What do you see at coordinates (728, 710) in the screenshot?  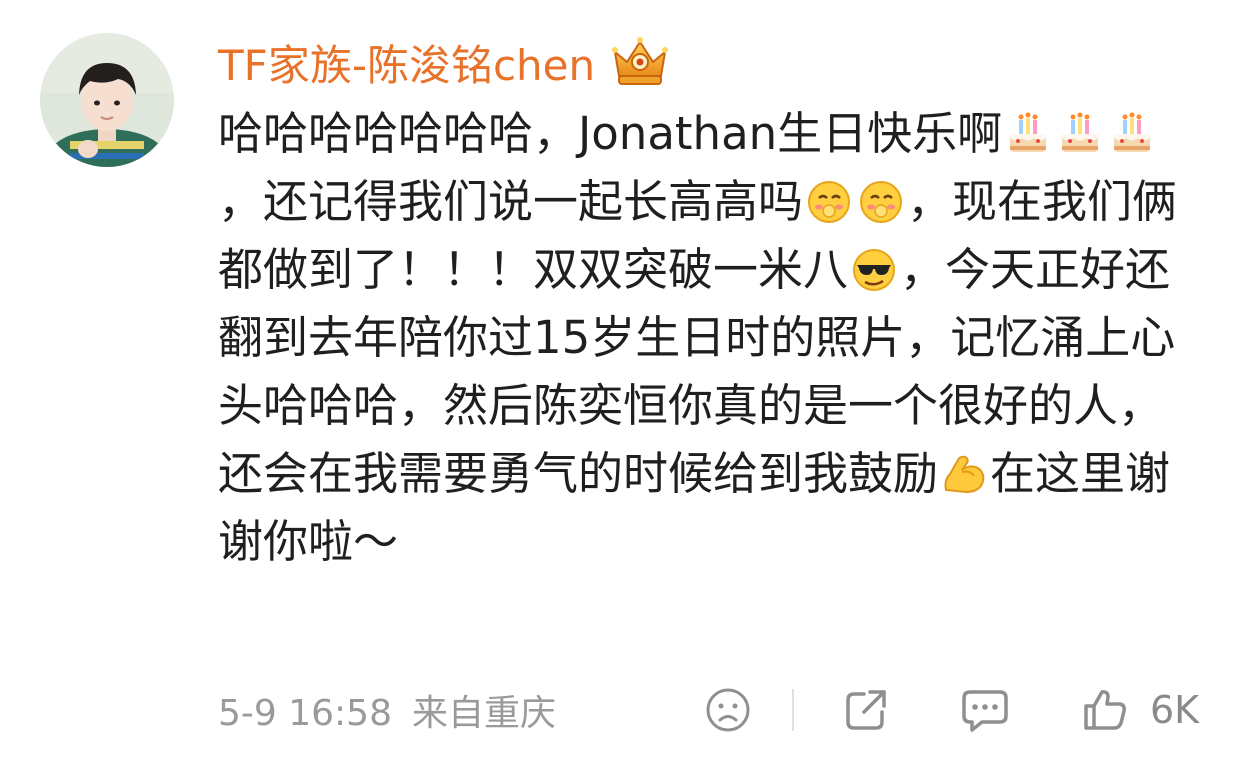 I see `sad-face-reaction-icon` at bounding box center [728, 710].